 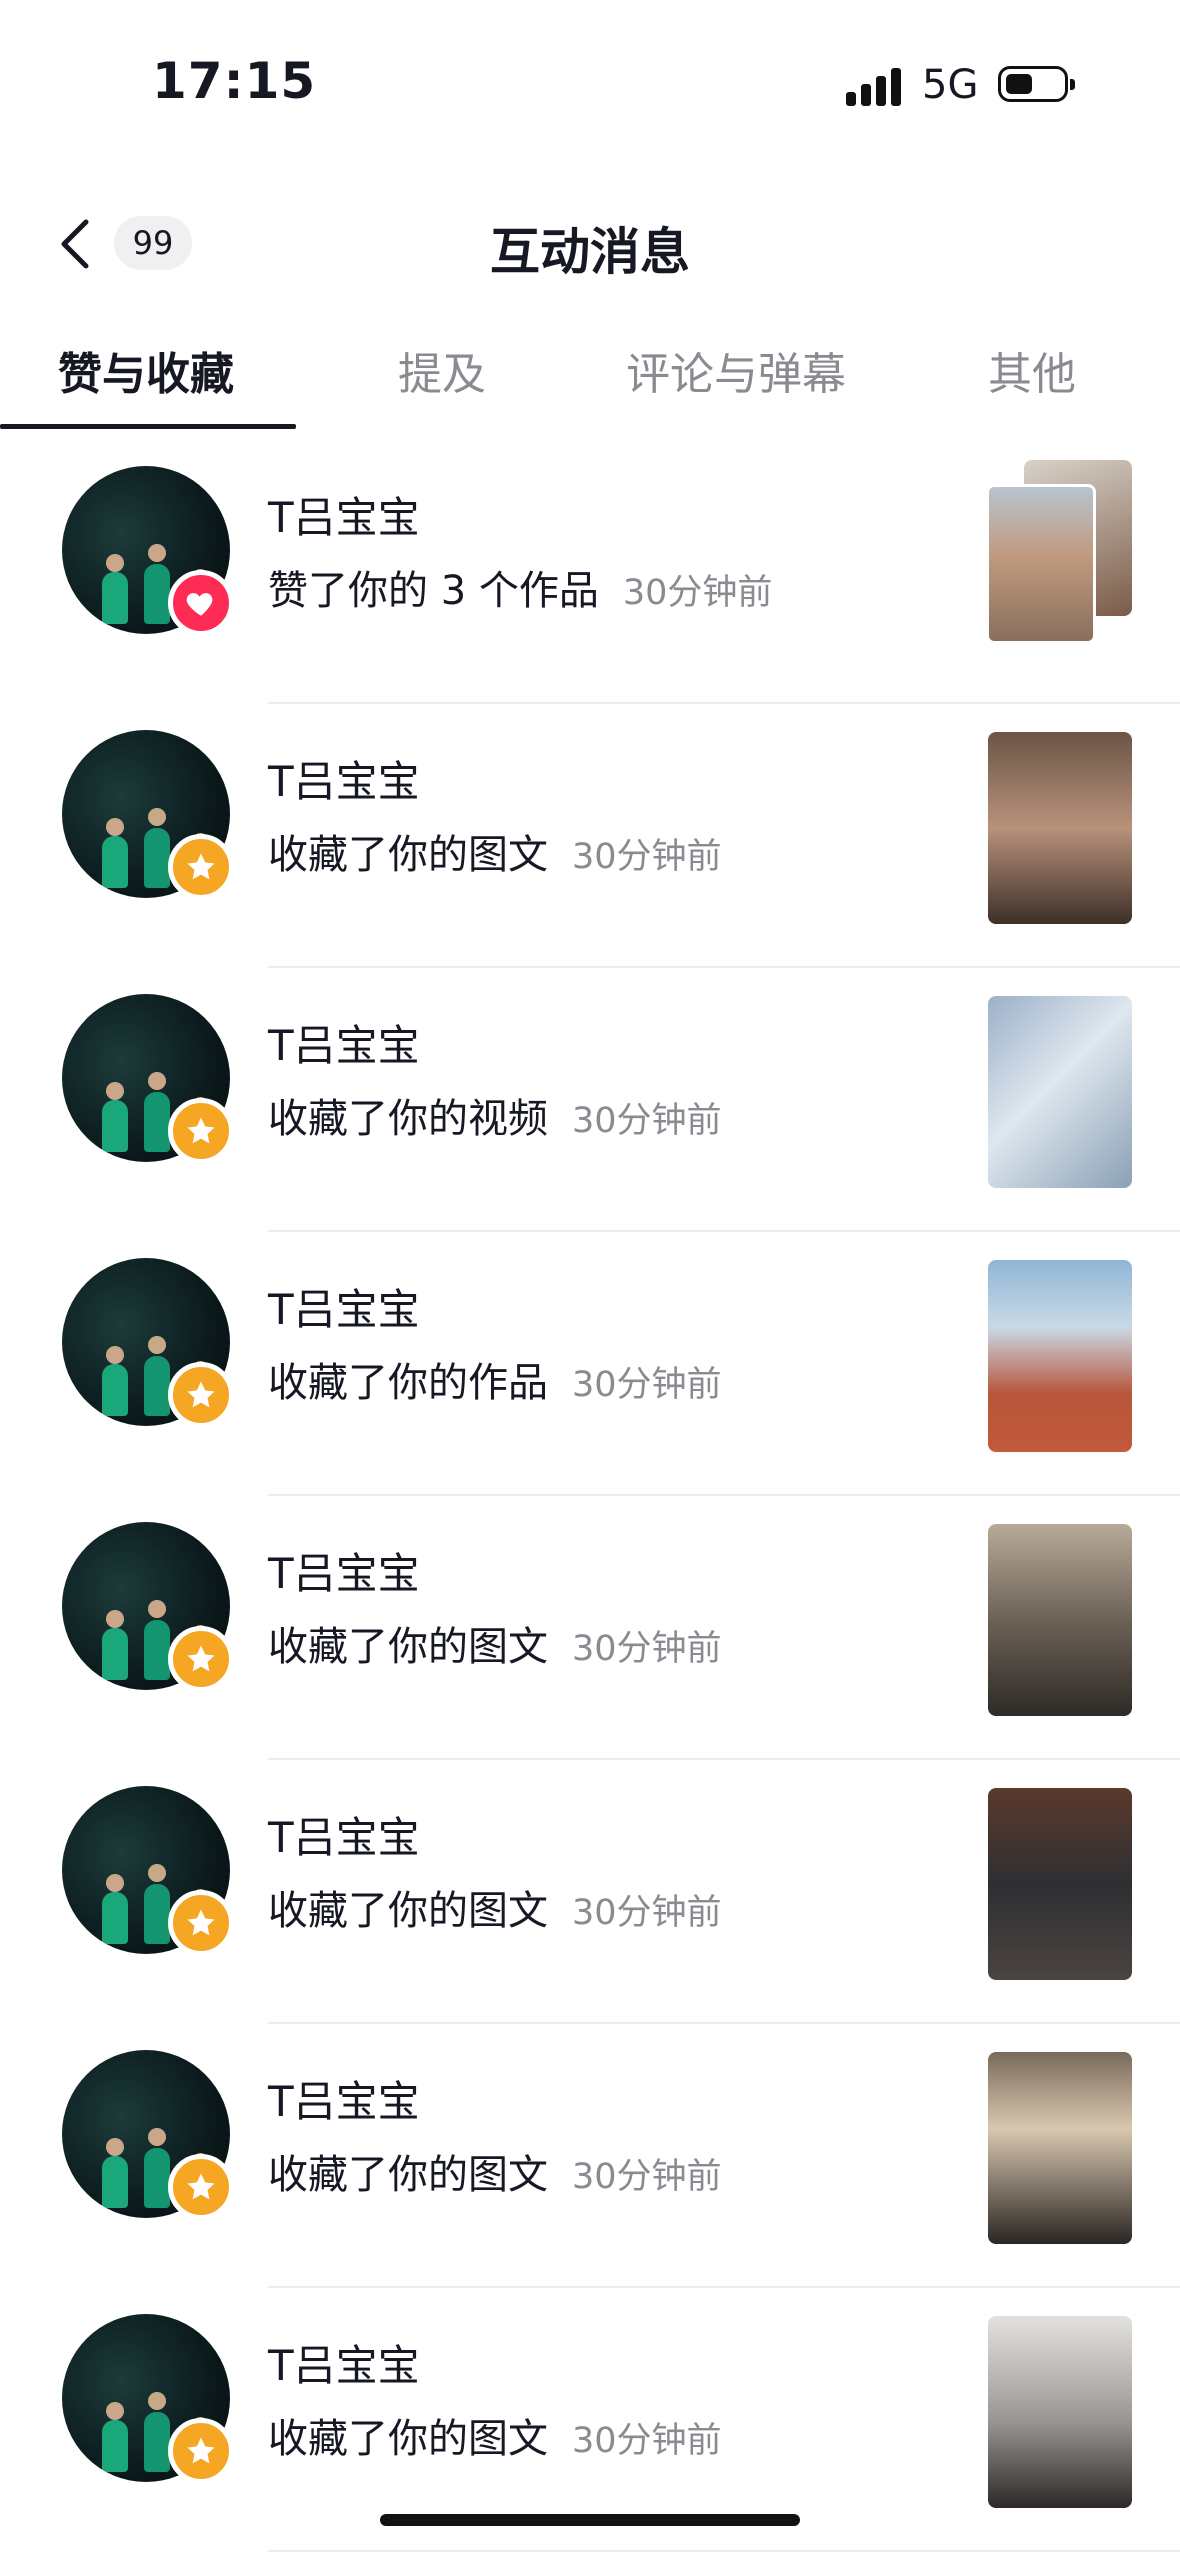 I want to click on chevron-left-icon, so click(x=75, y=244).